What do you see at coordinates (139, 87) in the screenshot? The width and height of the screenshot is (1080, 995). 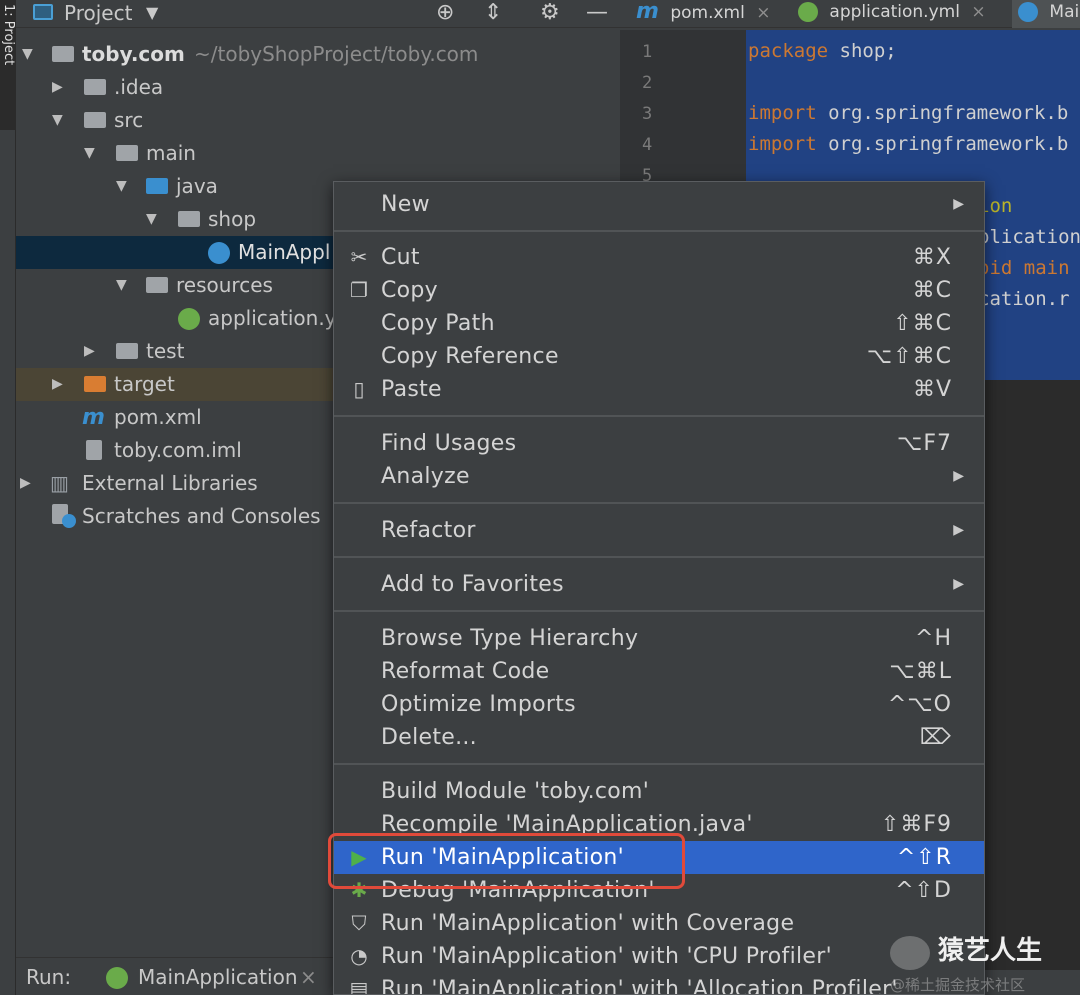 I see `tree-item-label: .idea` at bounding box center [139, 87].